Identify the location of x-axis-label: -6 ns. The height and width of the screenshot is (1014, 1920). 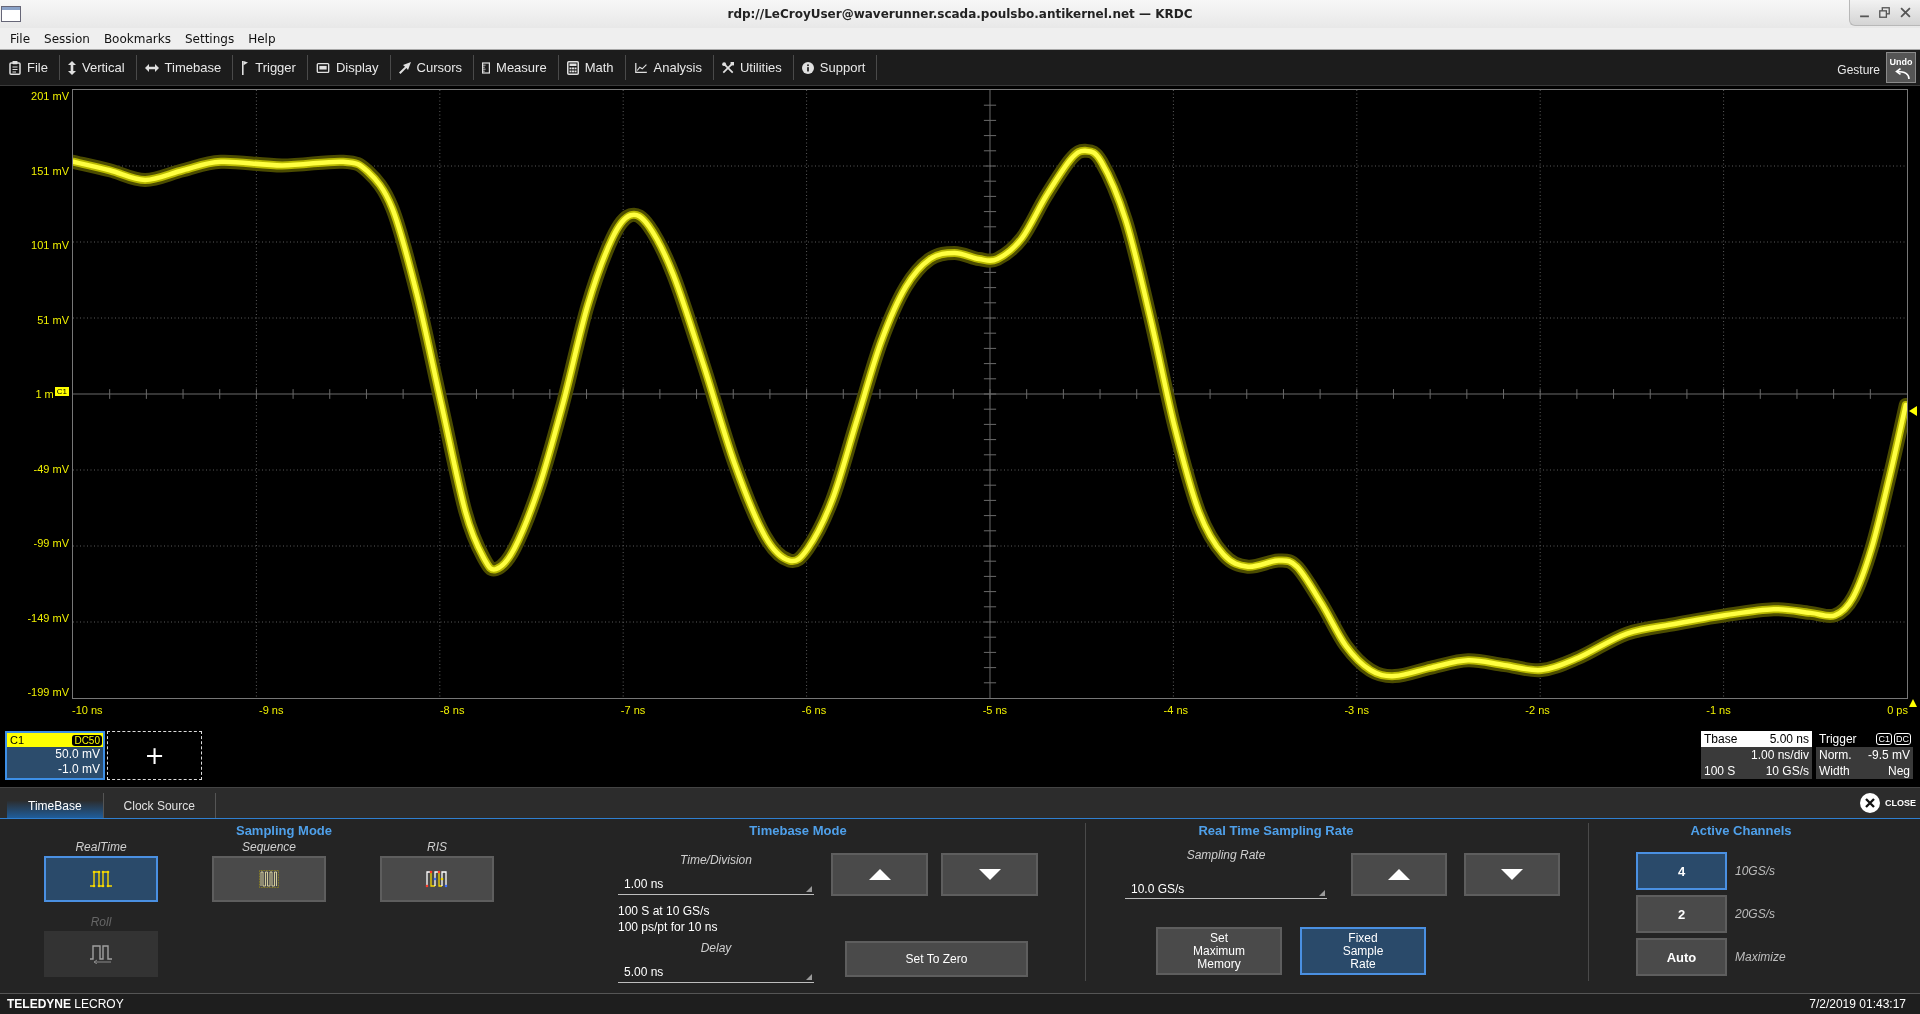
(814, 710).